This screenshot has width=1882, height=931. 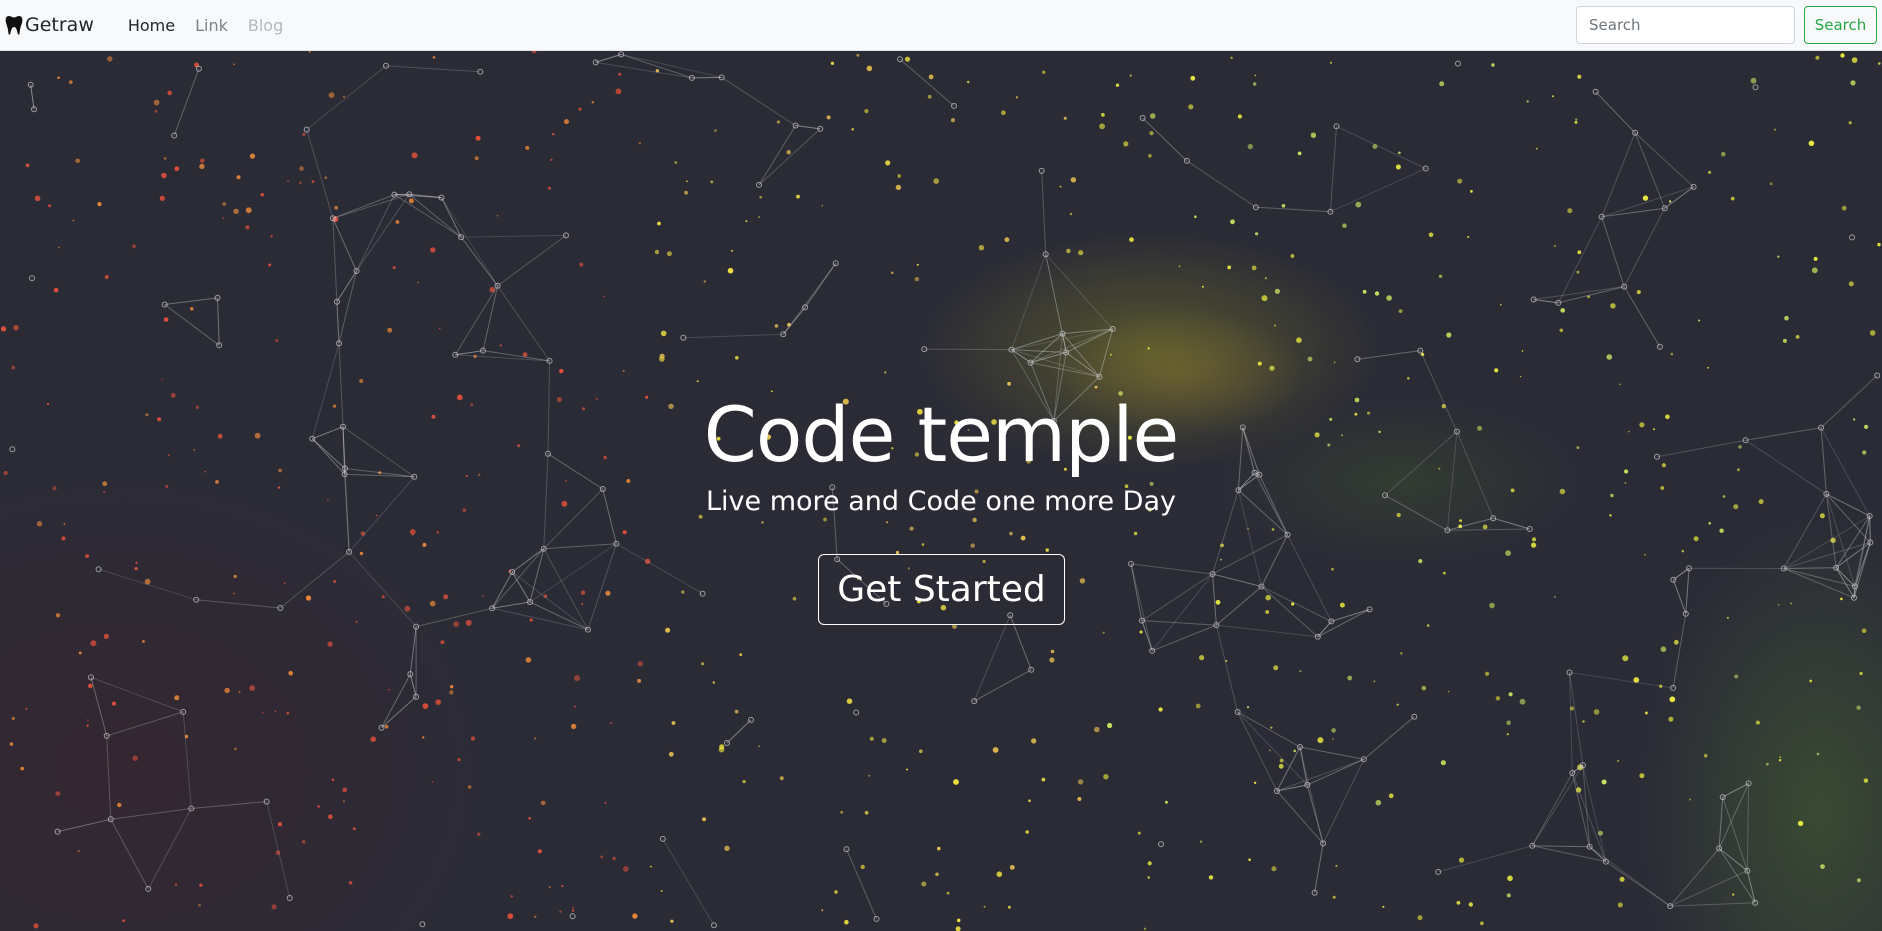 What do you see at coordinates (151, 25) in the screenshot?
I see `nav-link-home: Home` at bounding box center [151, 25].